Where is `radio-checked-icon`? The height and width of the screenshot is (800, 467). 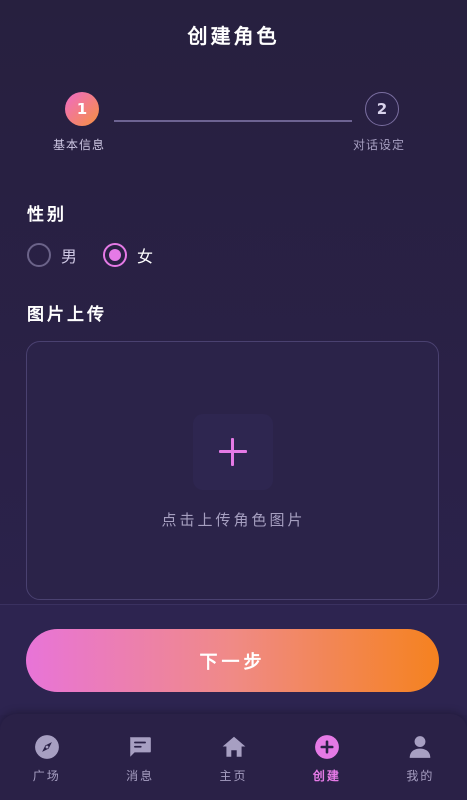 radio-checked-icon is located at coordinates (115, 255).